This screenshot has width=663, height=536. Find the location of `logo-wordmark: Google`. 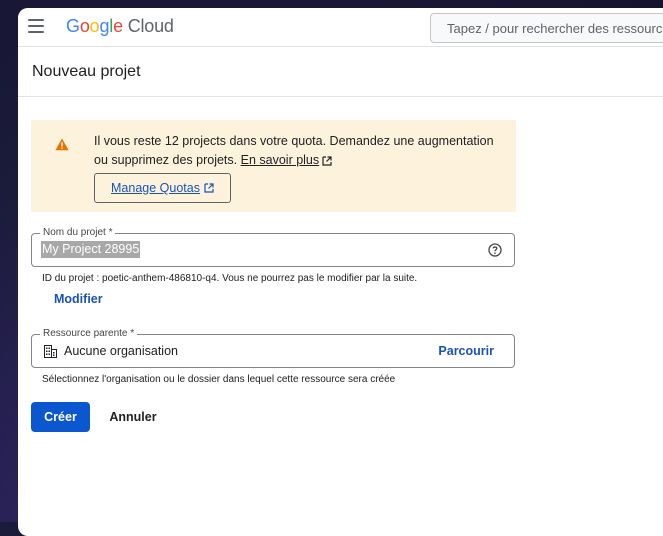

logo-wordmark: Google is located at coordinates (94, 26).